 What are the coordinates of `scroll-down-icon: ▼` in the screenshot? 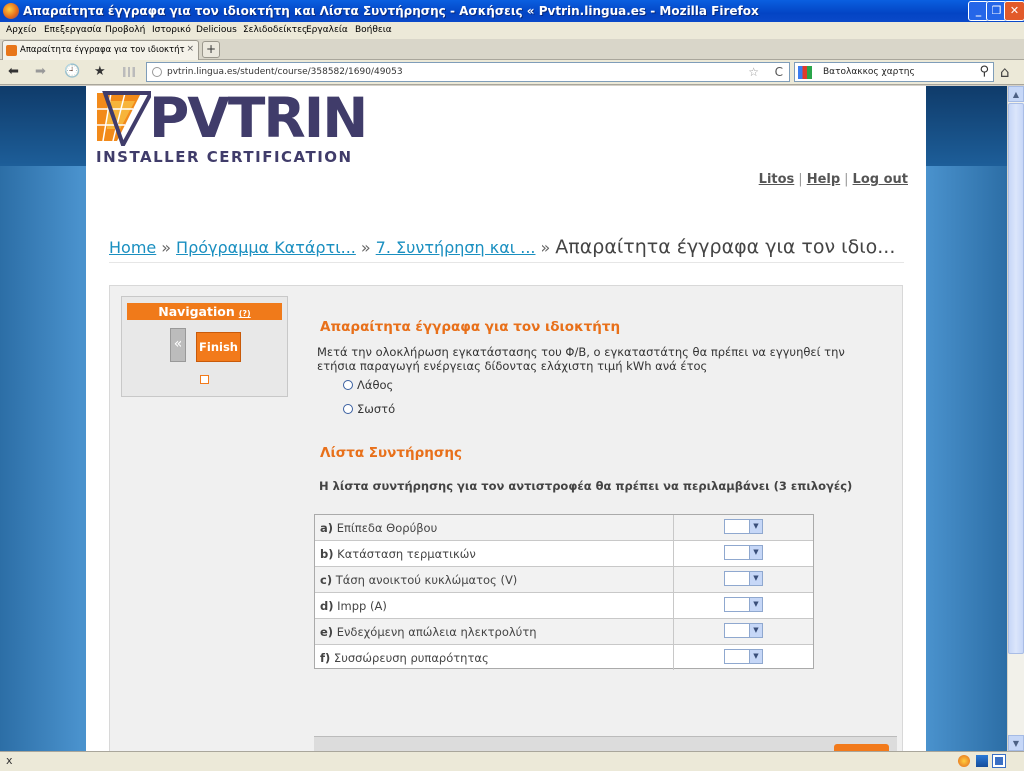 It's located at (1016, 743).